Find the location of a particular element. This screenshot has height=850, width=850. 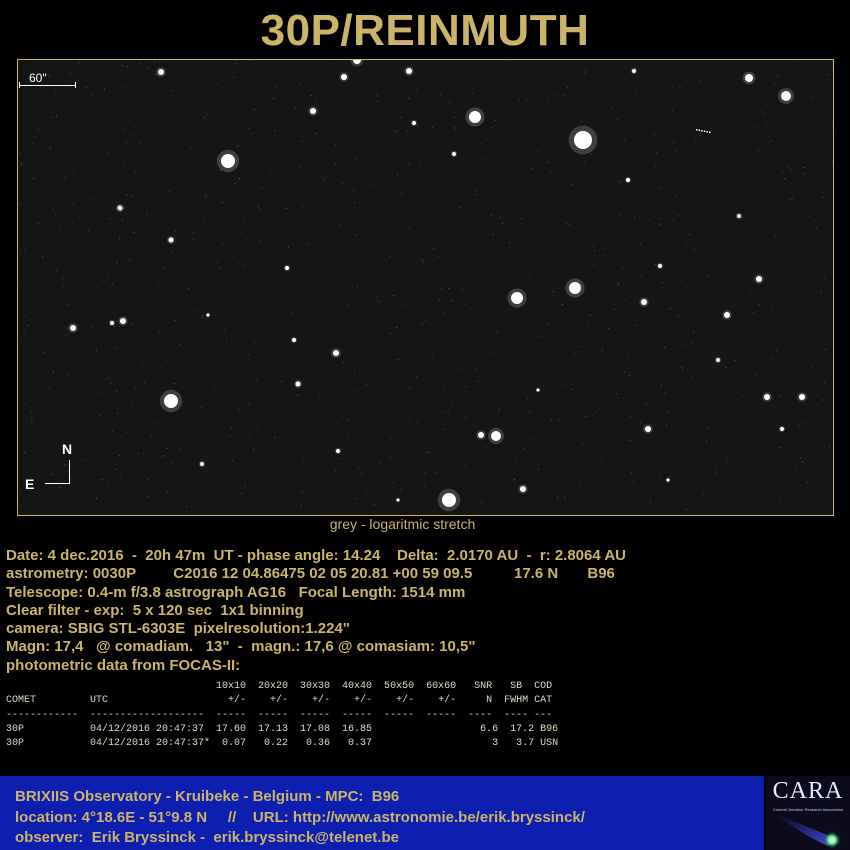

page-title: 30P/REINMUTH is located at coordinates (425, 30).